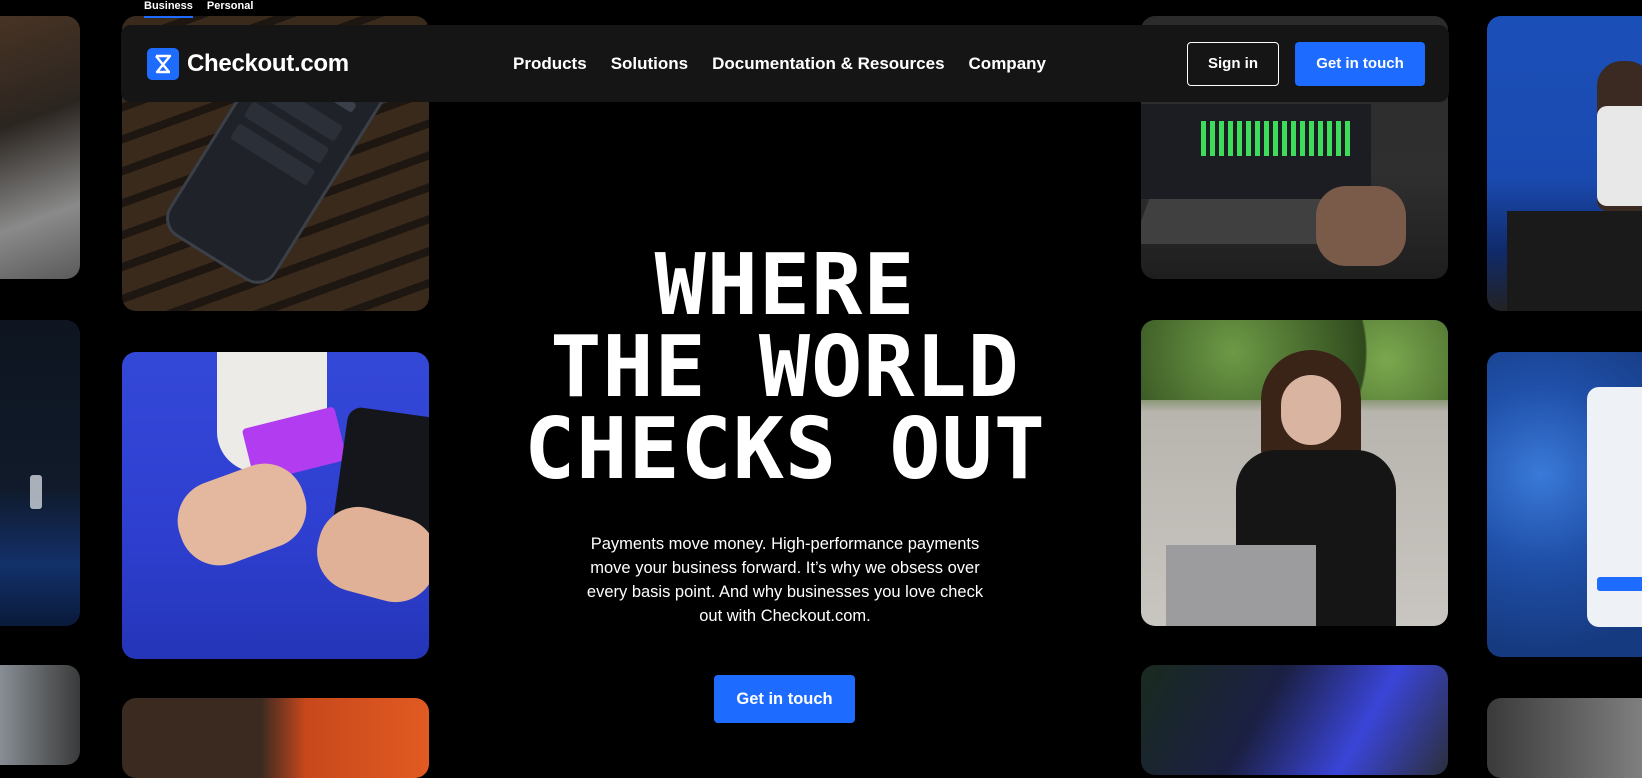  Describe the element at coordinates (230, 9) in the screenshot. I see `tab-personal: Personal` at that location.